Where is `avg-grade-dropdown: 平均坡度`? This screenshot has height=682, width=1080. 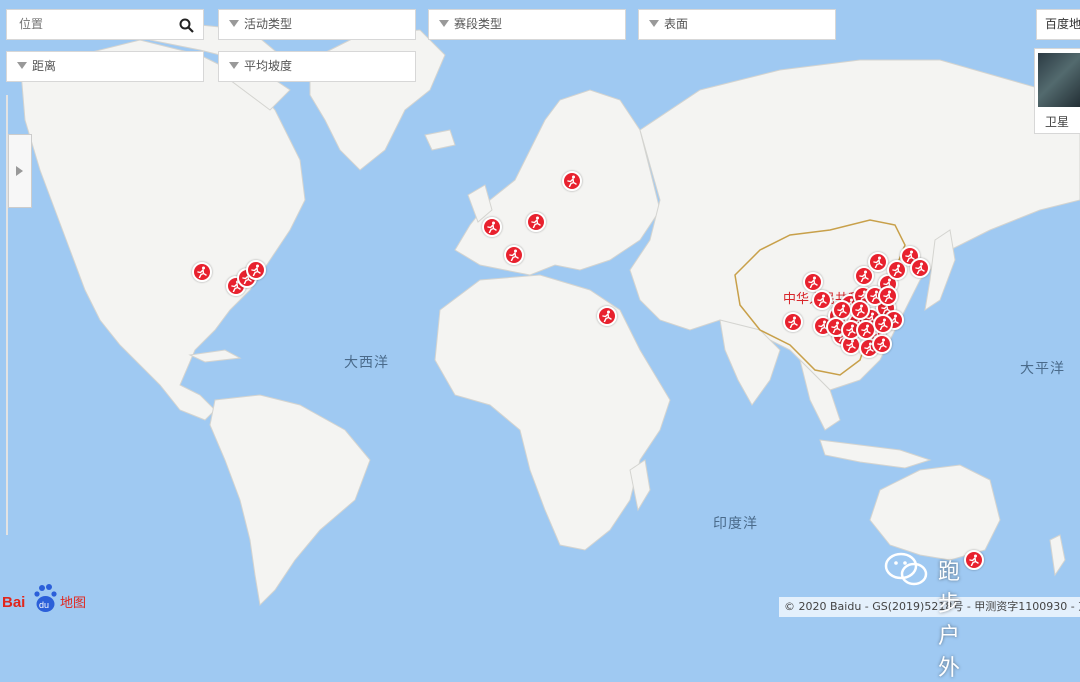
avg-grade-dropdown: 平均坡度 is located at coordinates (317, 66).